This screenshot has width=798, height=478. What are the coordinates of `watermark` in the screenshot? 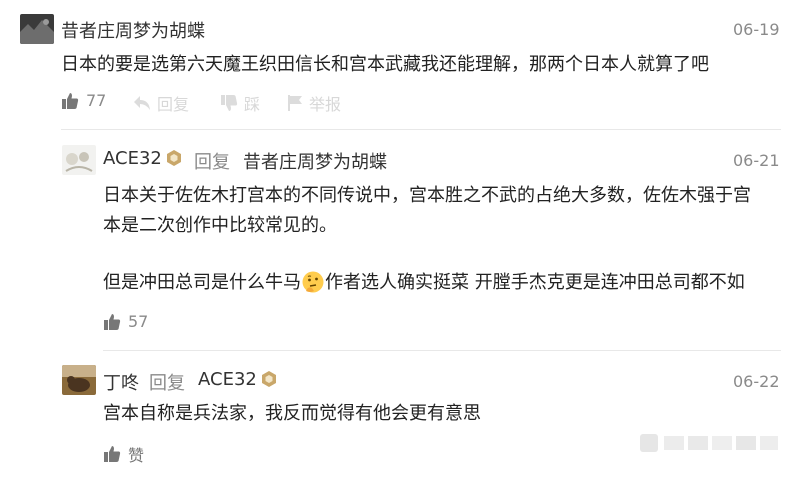 It's located at (710, 444).